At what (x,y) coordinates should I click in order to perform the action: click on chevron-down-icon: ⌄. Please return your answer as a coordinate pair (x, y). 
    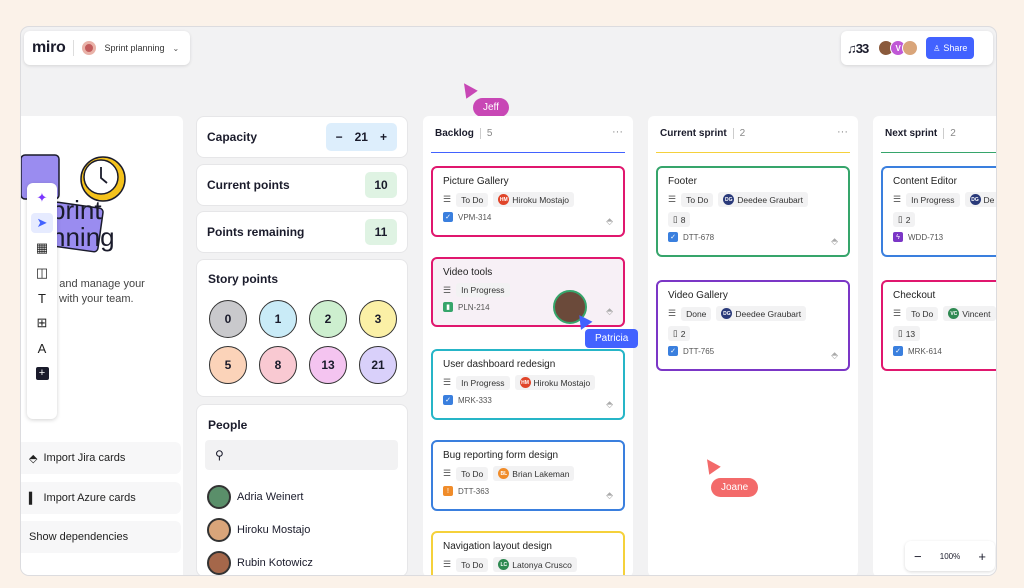
    Looking at the image, I should click on (176, 48).